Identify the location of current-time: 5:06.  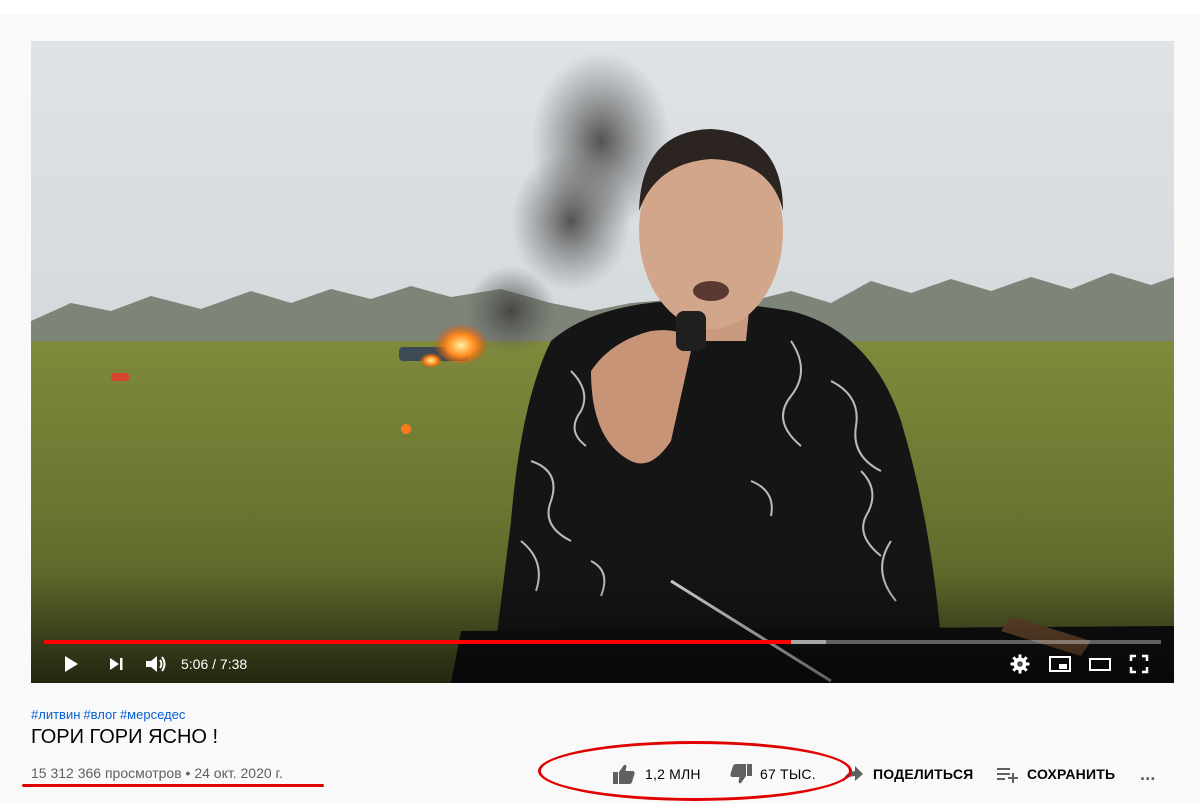
(195, 664).